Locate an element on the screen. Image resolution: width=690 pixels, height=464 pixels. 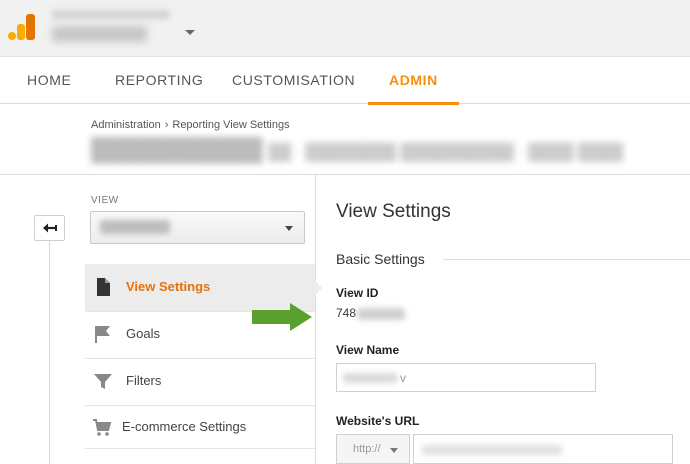
breadcrumb-current: Reporting View Settings is located at coordinates (231, 125).